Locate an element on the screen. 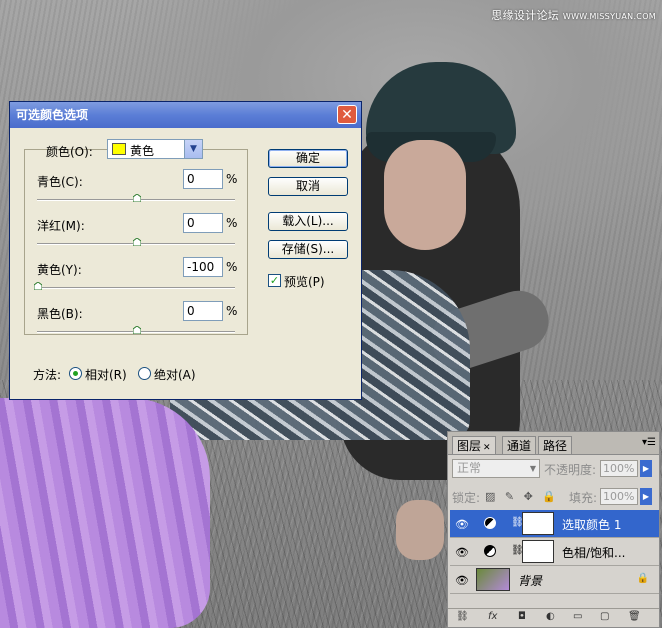  fill-input: 100% is located at coordinates (619, 496).